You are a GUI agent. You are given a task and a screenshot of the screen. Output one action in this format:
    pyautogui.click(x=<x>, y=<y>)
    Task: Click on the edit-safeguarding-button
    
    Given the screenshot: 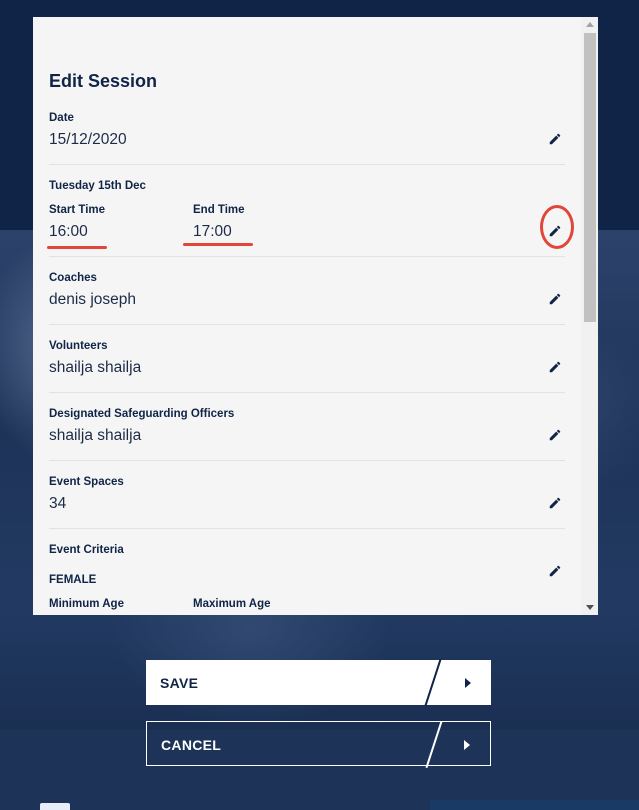 What is the action you would take?
    pyautogui.click(x=555, y=435)
    